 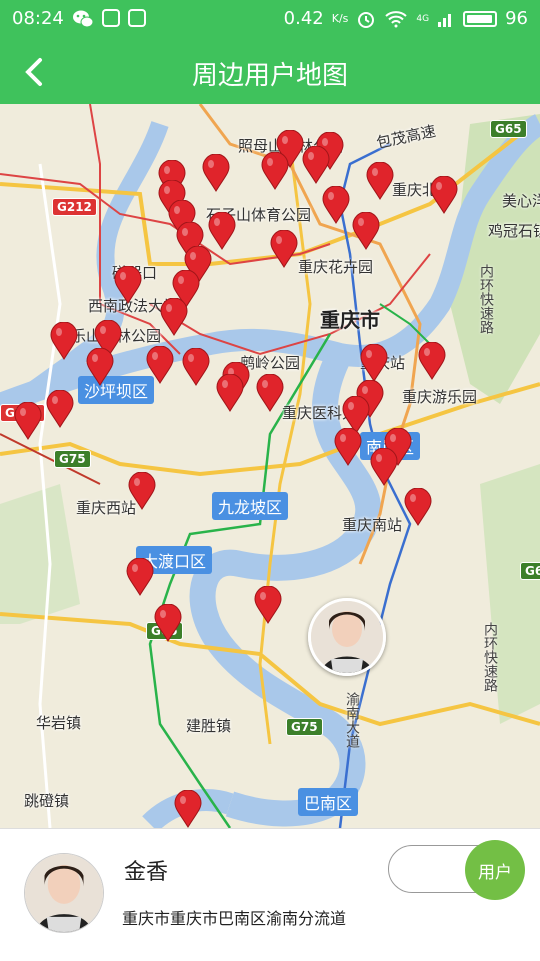 I want to click on place-label: 建胜镇, so click(x=209, y=726).